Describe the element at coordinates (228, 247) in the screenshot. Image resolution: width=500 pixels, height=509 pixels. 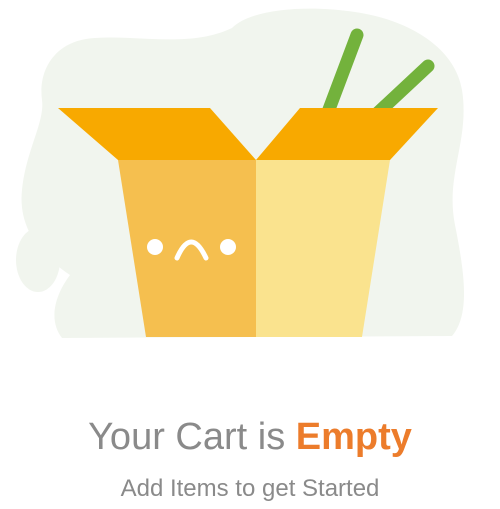
I see `face-right-eye` at that location.